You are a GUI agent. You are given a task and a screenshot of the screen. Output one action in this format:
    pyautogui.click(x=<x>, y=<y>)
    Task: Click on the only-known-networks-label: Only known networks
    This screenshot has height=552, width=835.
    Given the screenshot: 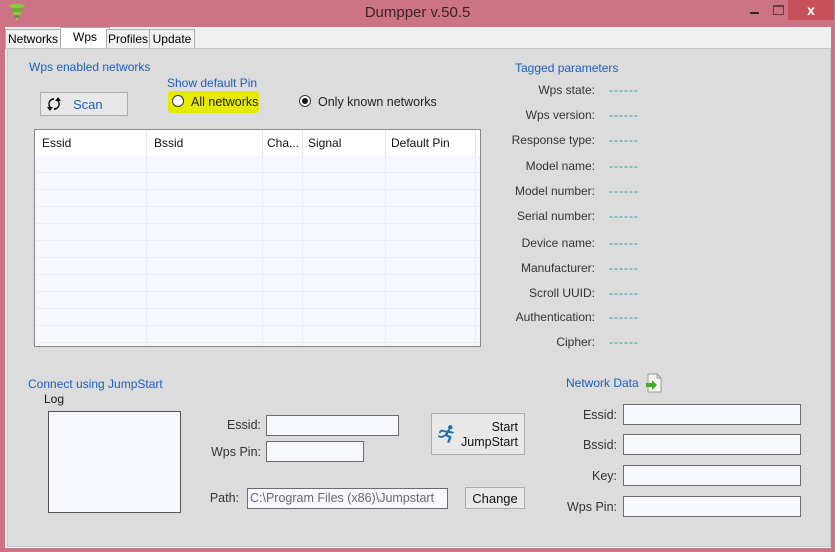 What is the action you would take?
    pyautogui.click(x=377, y=102)
    